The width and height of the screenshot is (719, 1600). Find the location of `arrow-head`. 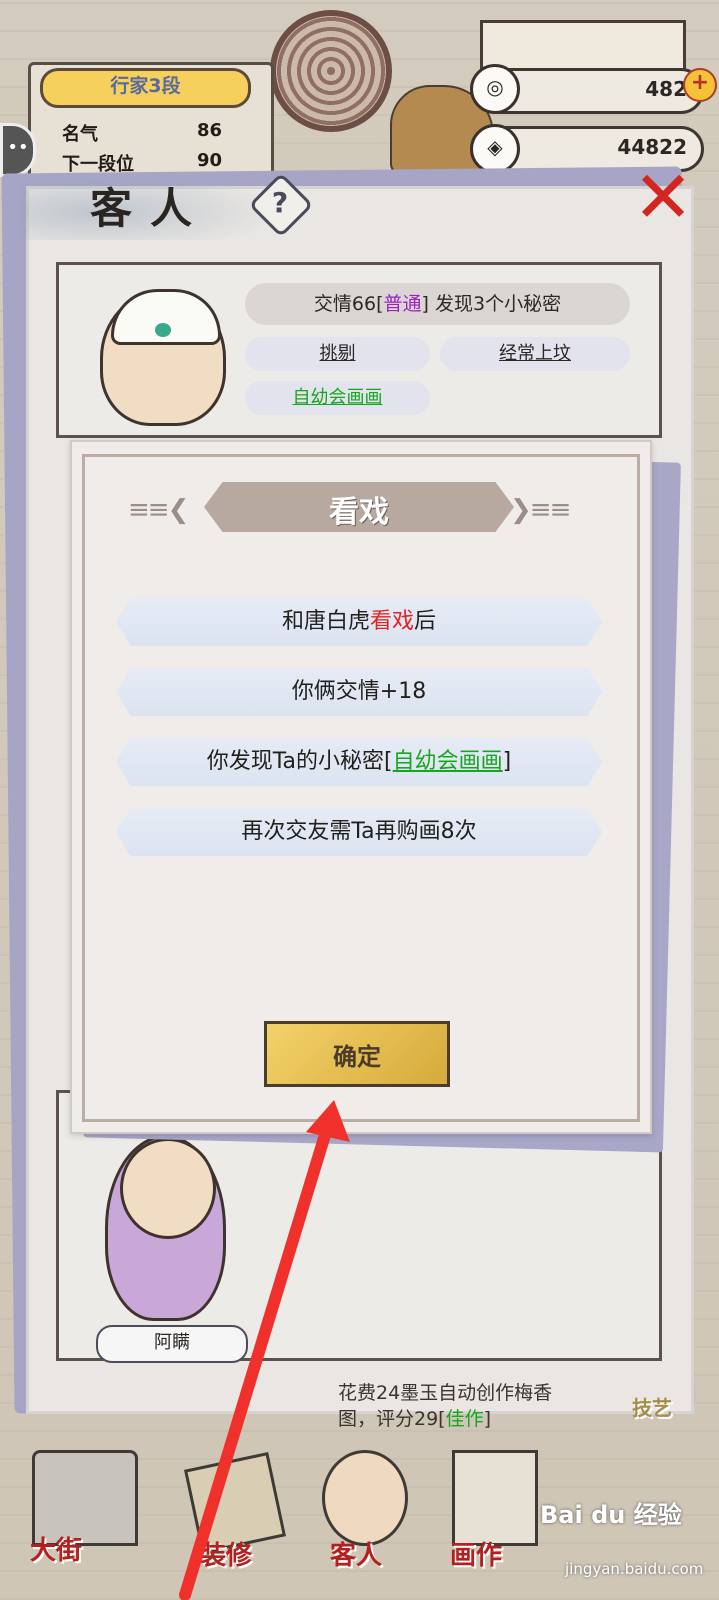

arrow-head is located at coordinates (328, 1121).